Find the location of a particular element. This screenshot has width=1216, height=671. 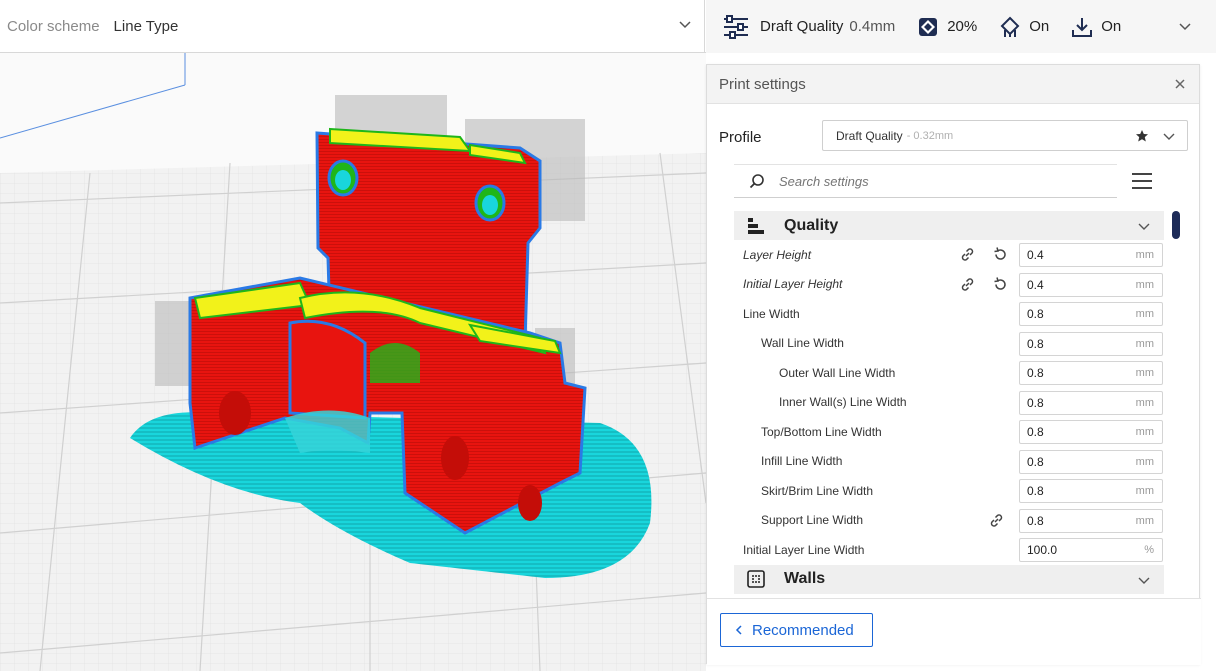

quality-layers-icon is located at coordinates (756, 225).